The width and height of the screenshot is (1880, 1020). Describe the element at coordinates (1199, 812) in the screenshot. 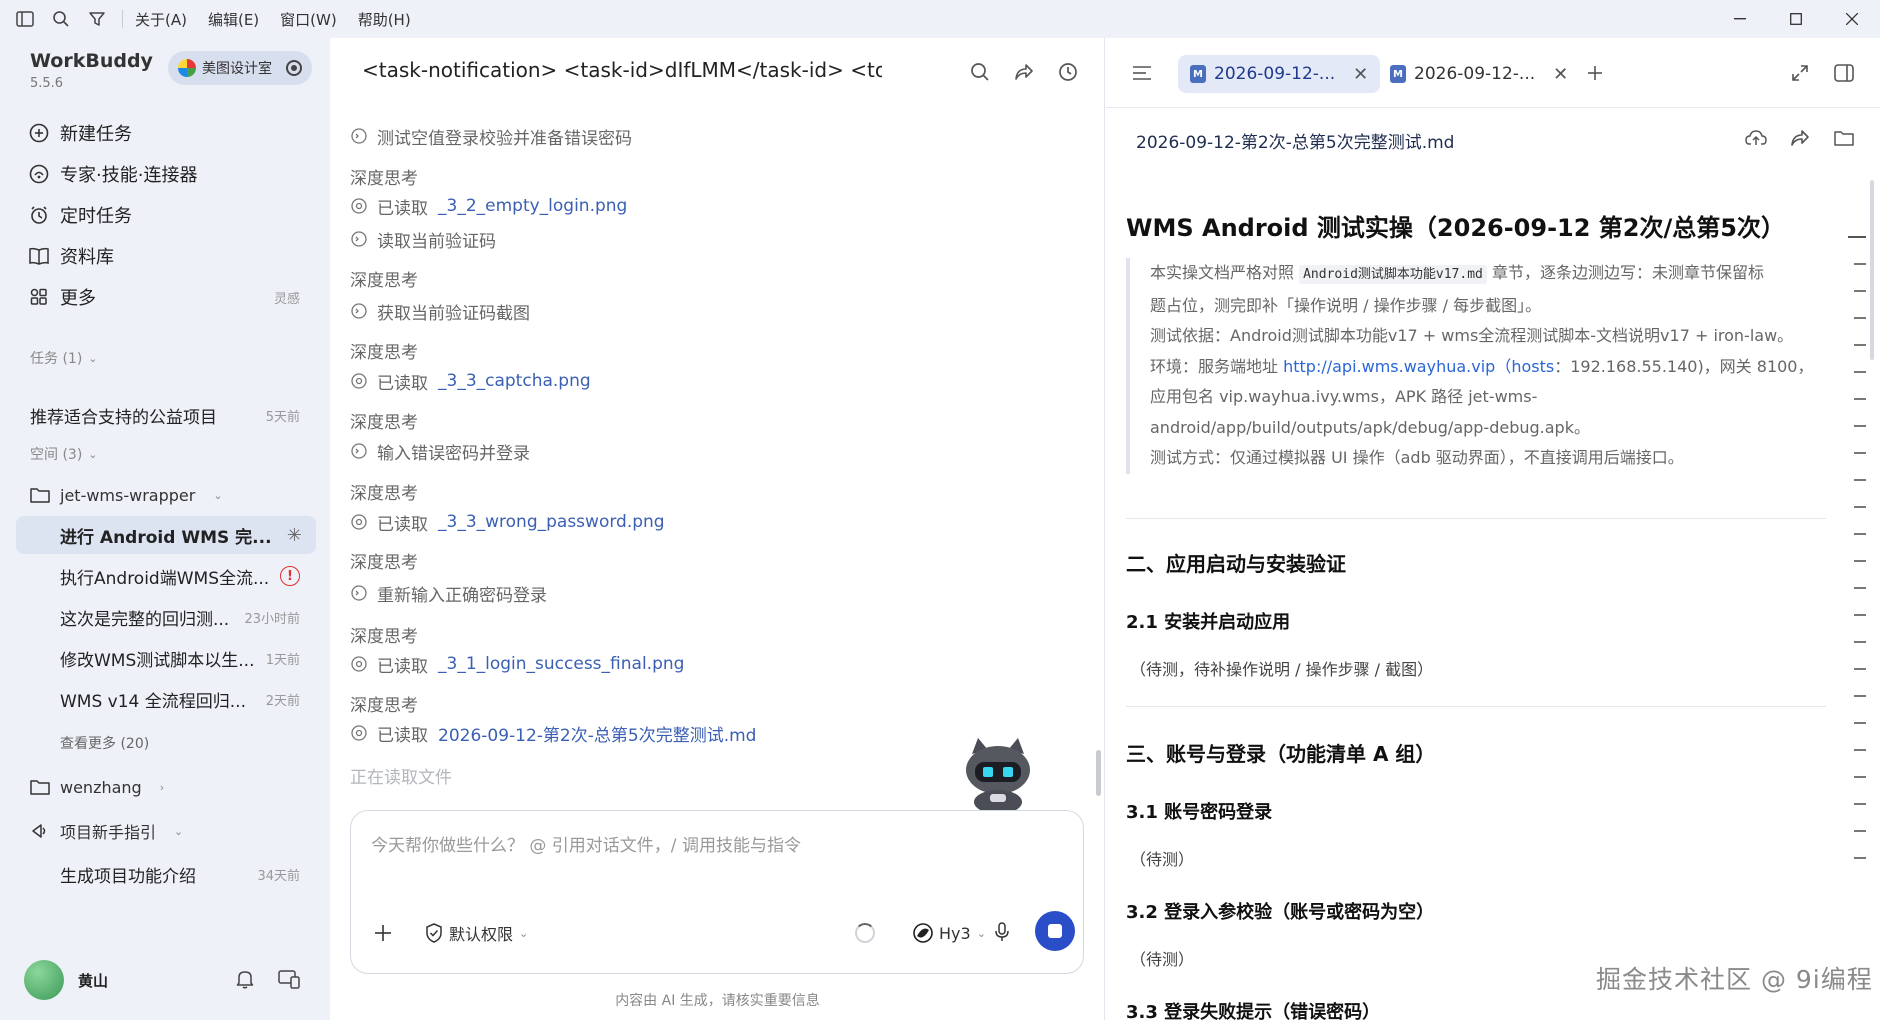

I see `doc-heading-3: 3.1 账号密码登录` at that location.